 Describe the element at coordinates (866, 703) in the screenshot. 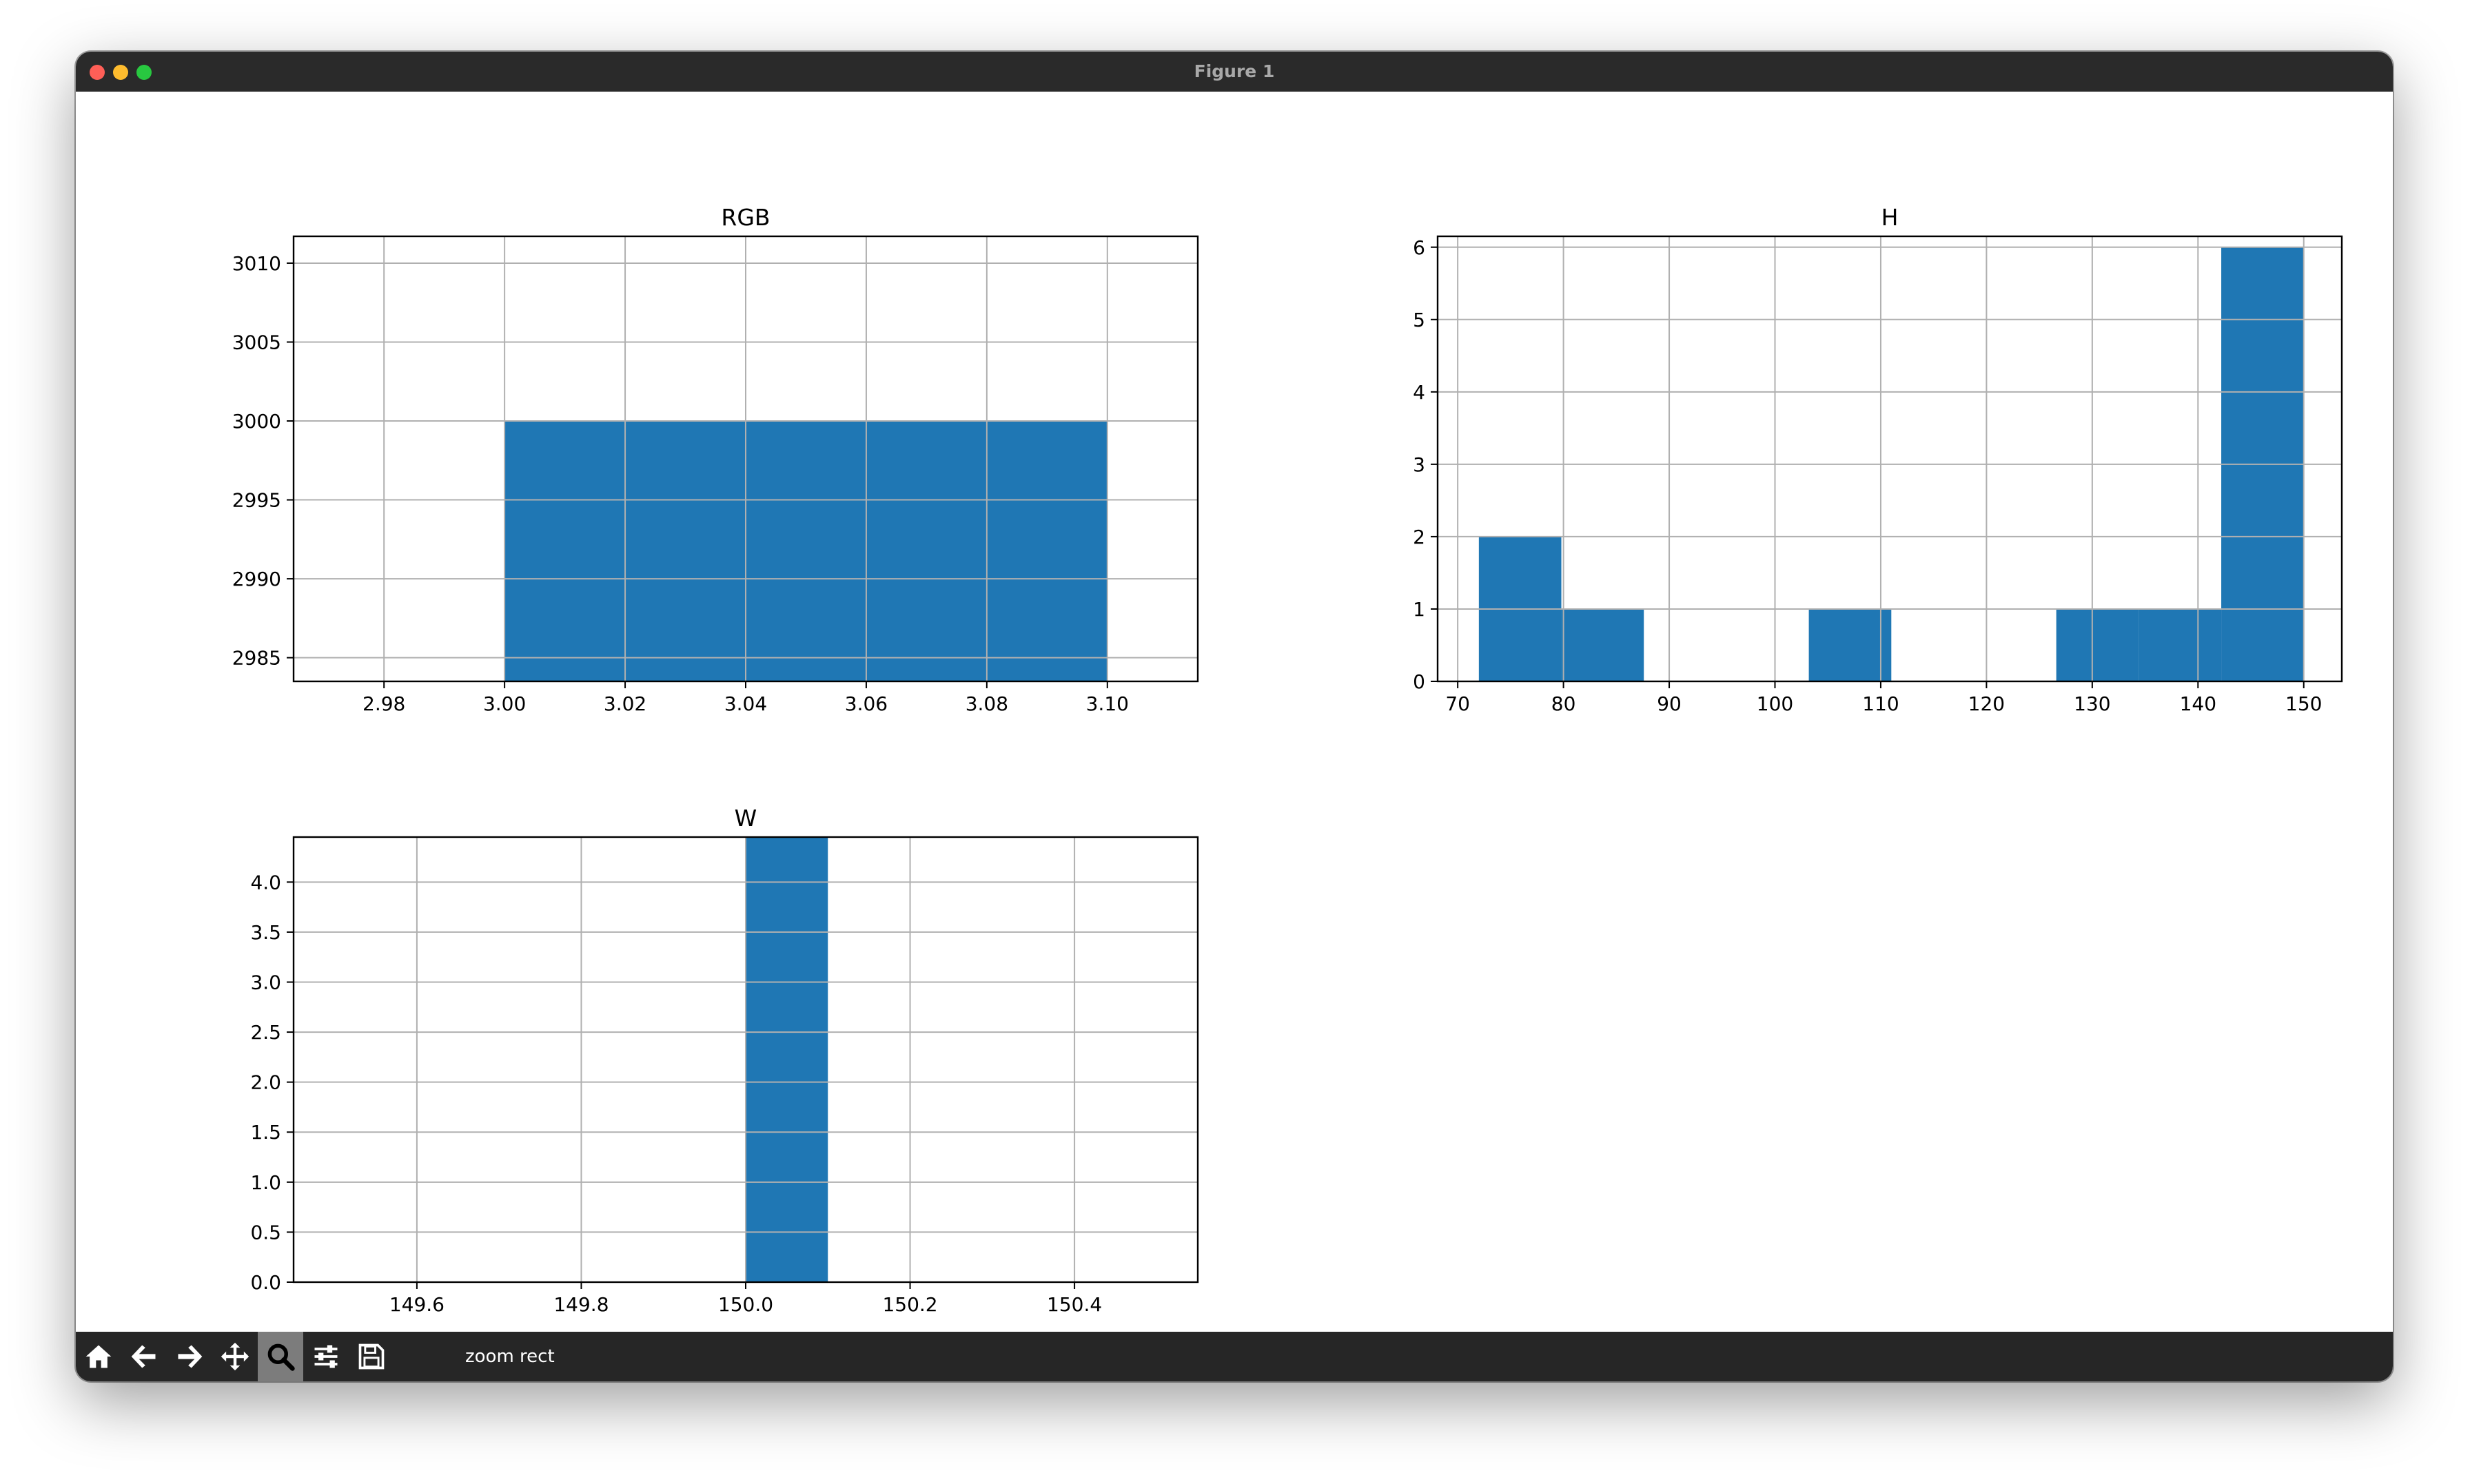

I see `x-tick-label: 3.06` at that location.